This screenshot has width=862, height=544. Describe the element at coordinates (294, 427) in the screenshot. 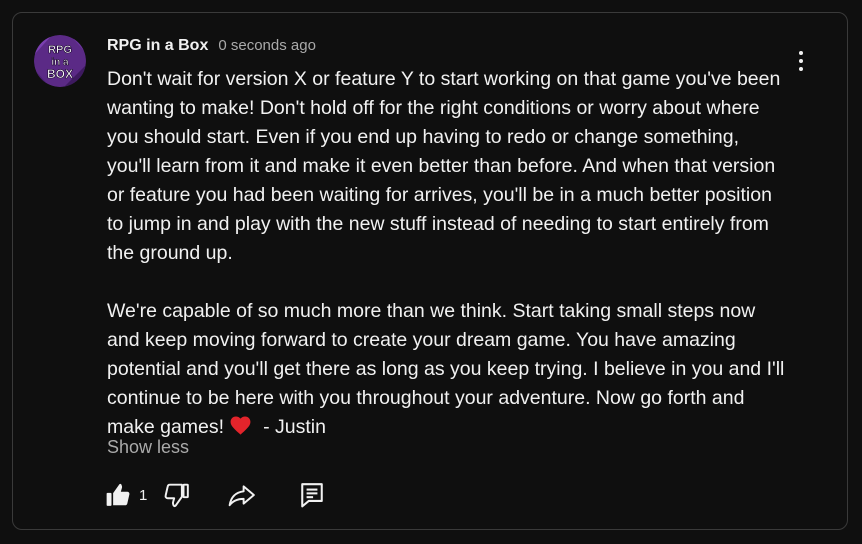

I see `signature: - Justin` at that location.